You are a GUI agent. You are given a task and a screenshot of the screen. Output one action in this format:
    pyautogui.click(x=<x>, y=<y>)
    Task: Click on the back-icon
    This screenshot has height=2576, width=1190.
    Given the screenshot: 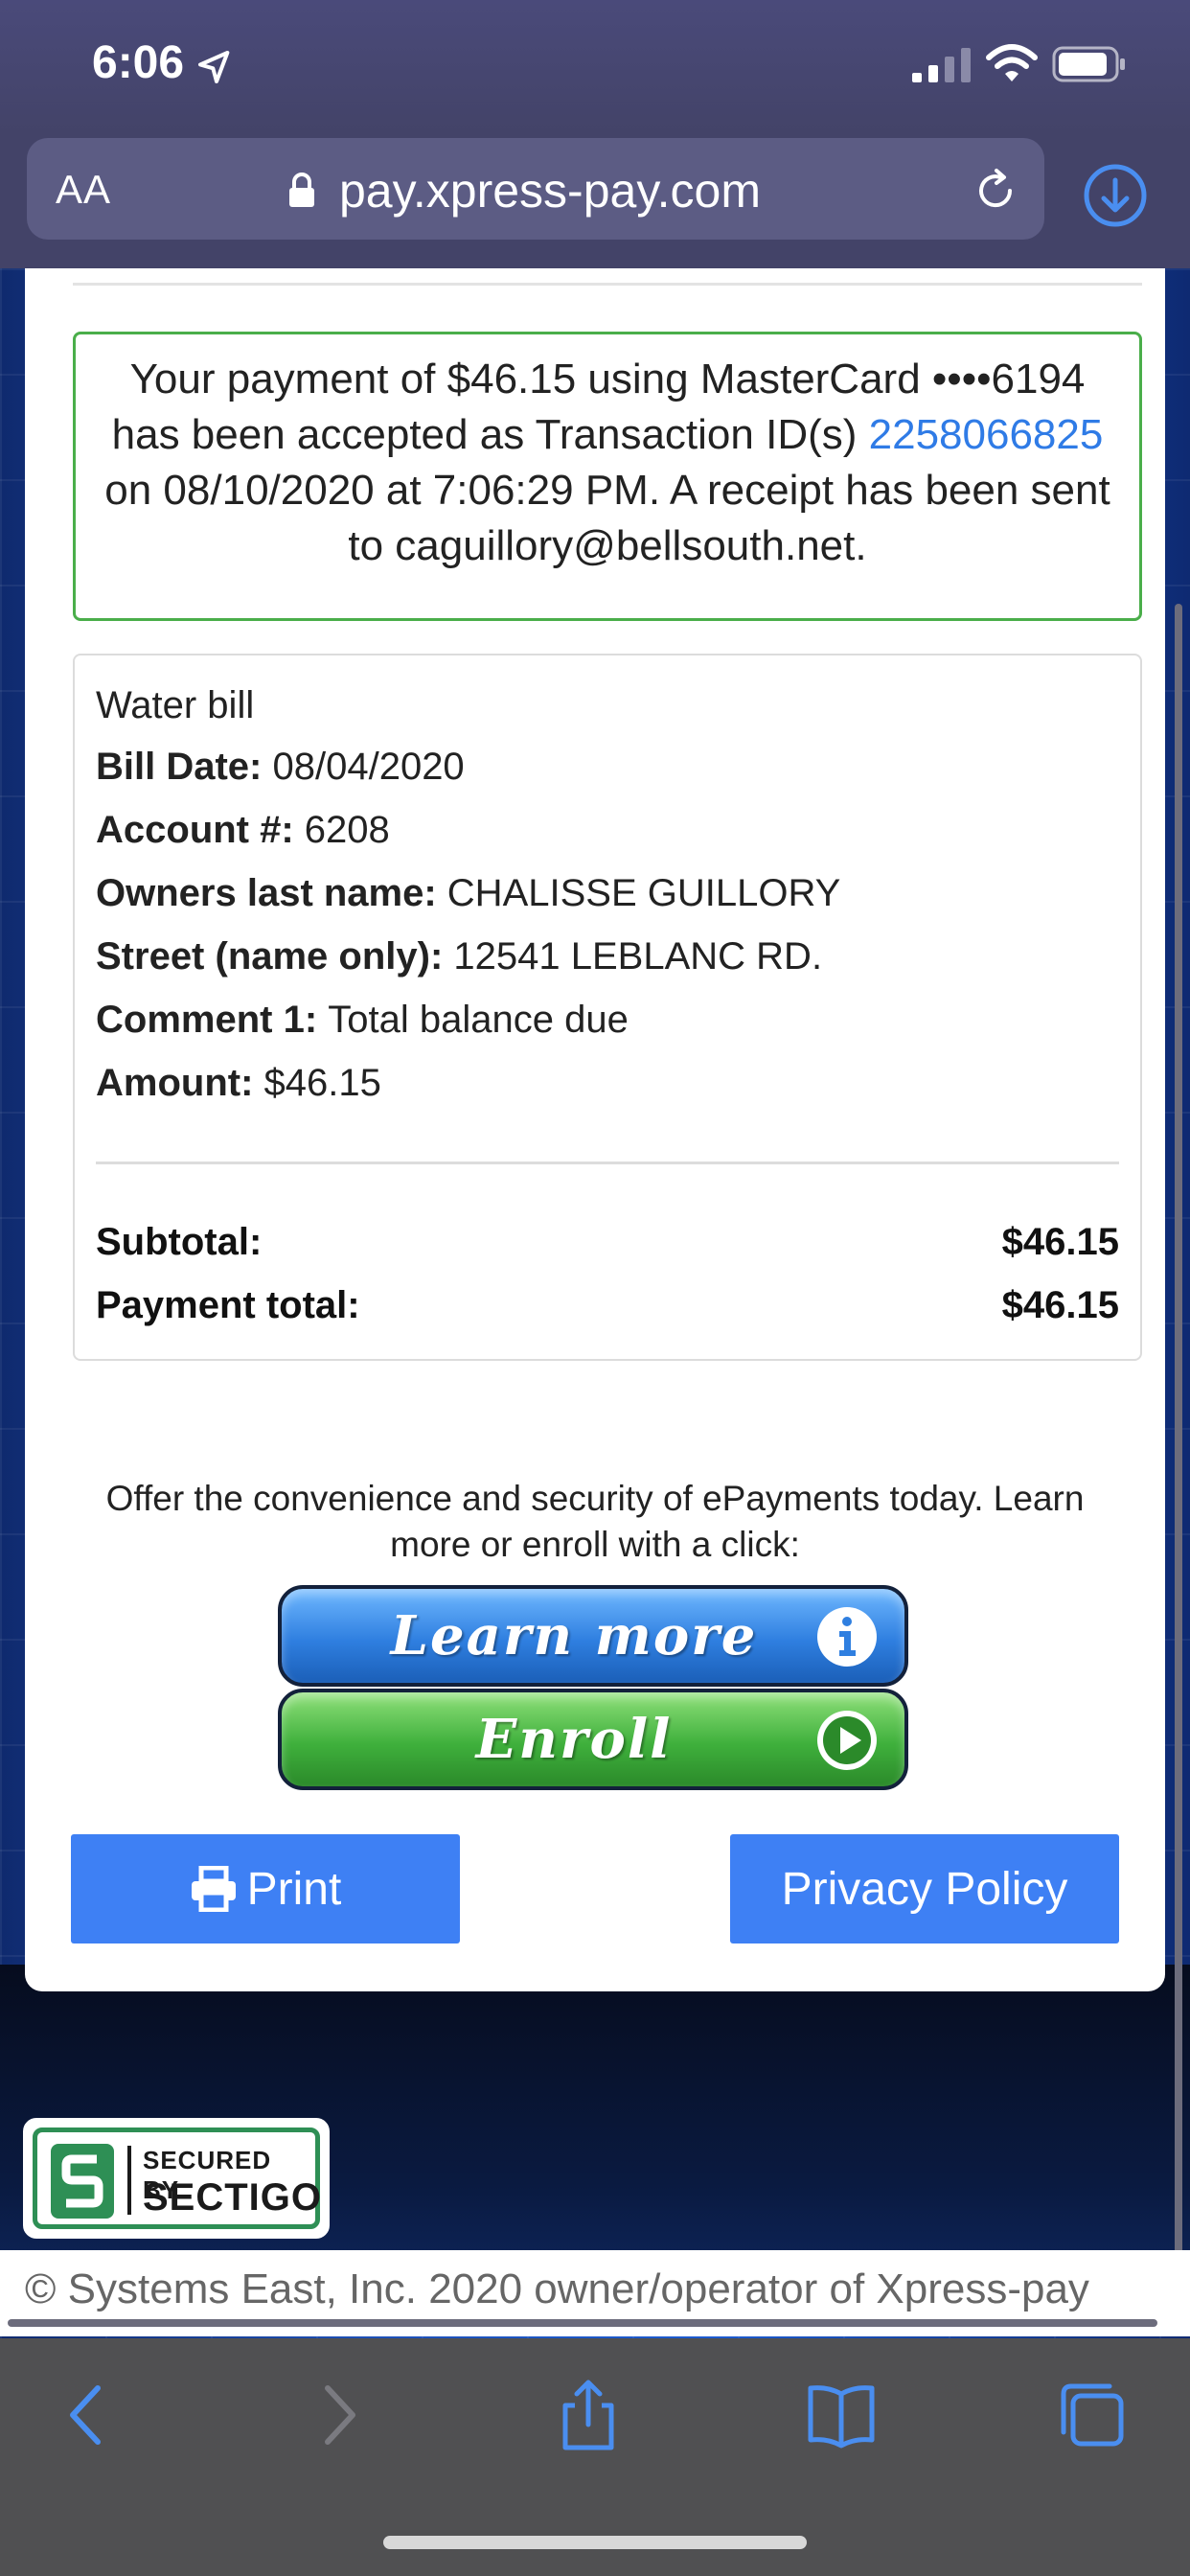 What is the action you would take?
    pyautogui.click(x=88, y=2415)
    